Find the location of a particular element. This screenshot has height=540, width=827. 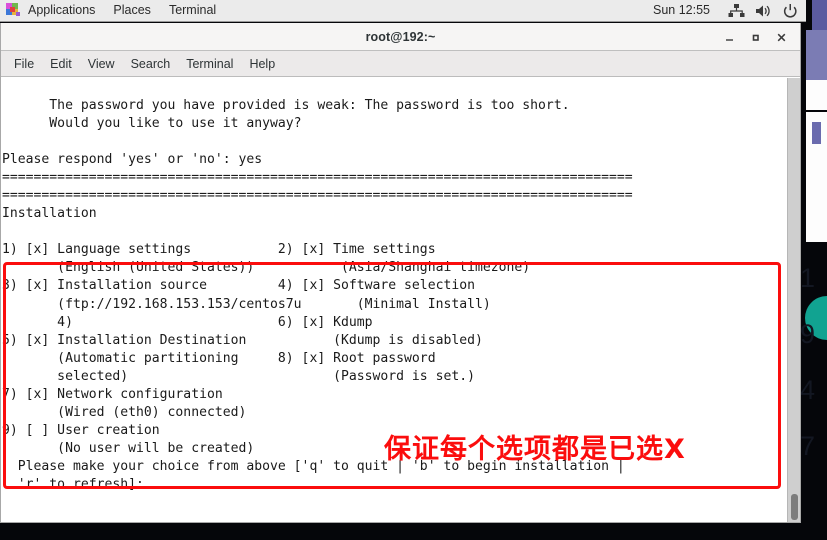

gnome-top-panel: Applications Places Terminal Sun 12:55 is located at coordinates (403, 11).